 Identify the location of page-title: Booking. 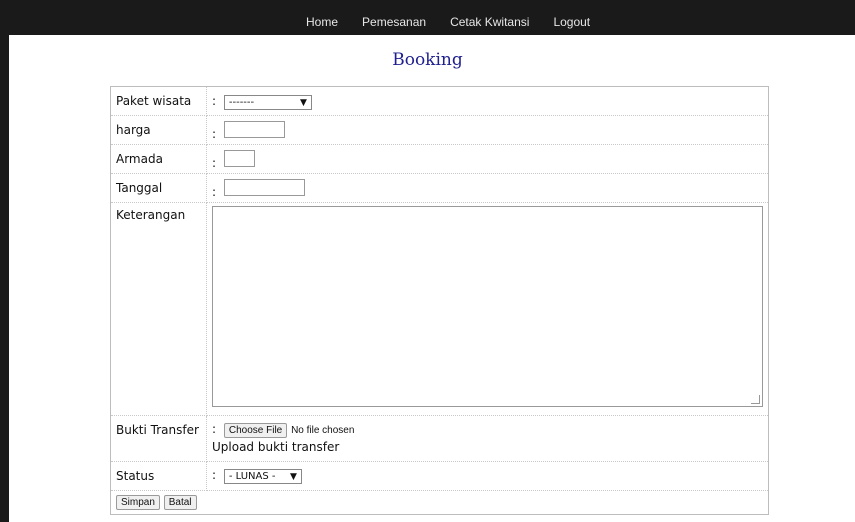
(427, 60).